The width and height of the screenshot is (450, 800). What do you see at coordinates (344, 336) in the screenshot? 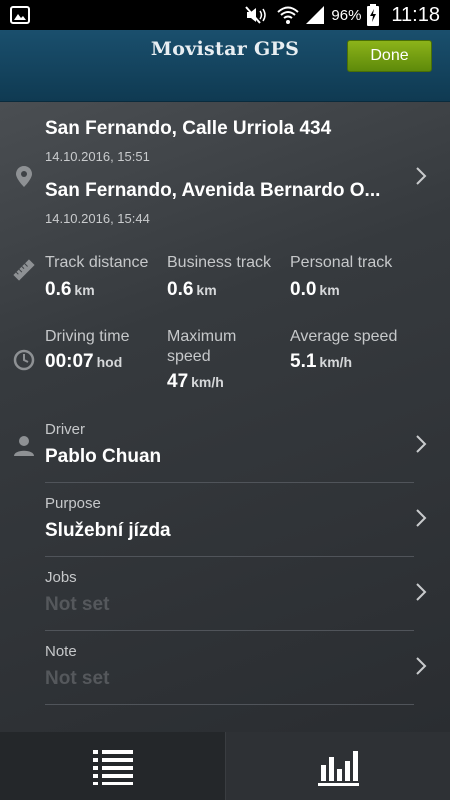
I see `avg-speed-label: Average speed` at bounding box center [344, 336].